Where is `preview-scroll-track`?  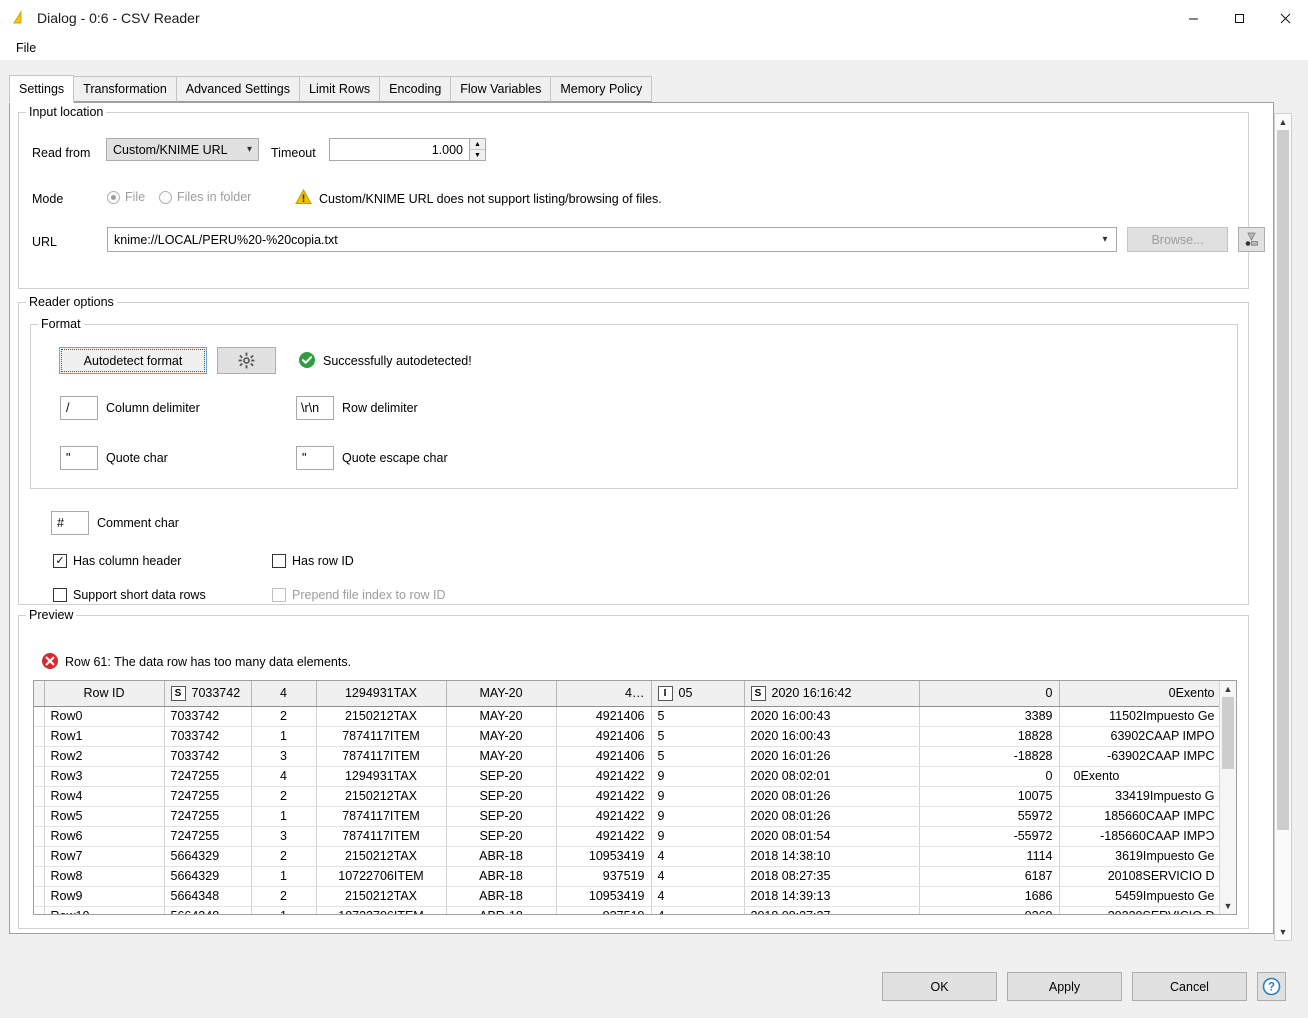
preview-scroll-track is located at coordinates (1228, 797).